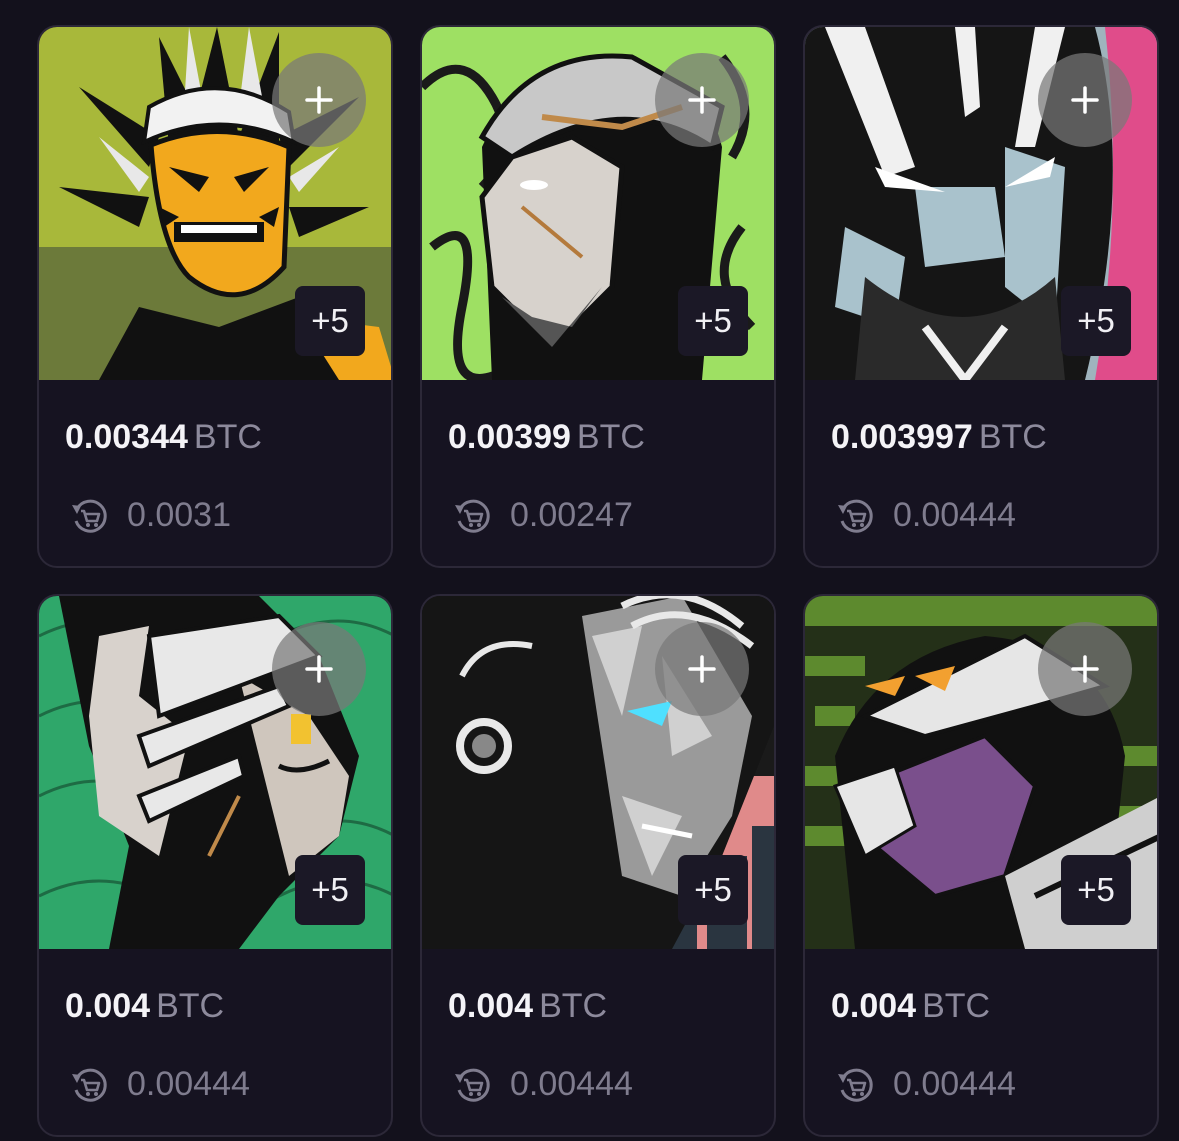  Describe the element at coordinates (179, 514) in the screenshot. I see `offer-value: 0.0031` at that location.